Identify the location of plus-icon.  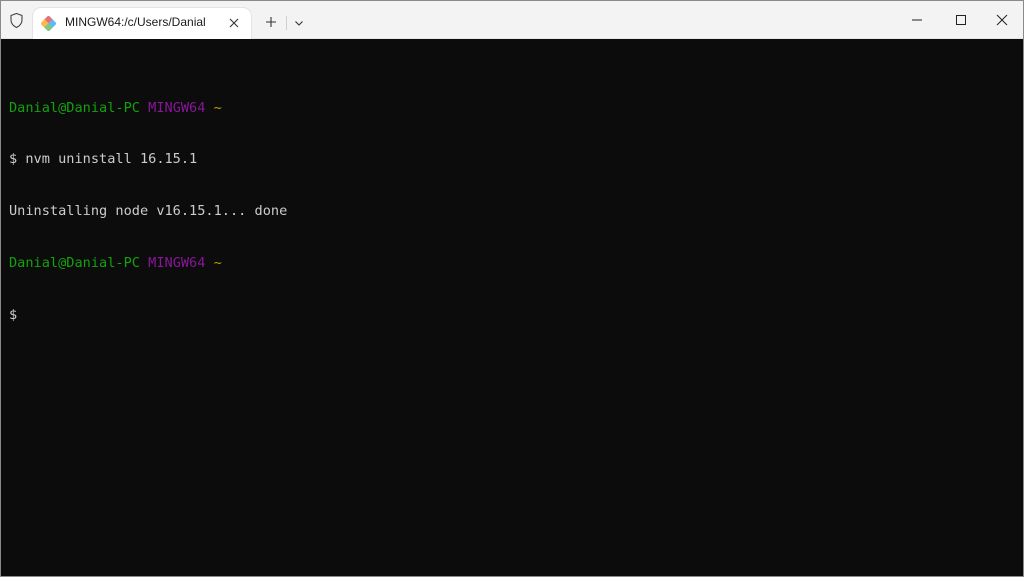
(271, 22).